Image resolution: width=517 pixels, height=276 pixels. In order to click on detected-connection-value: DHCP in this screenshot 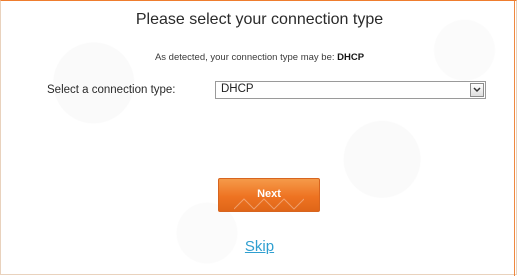, I will do `click(351, 57)`.